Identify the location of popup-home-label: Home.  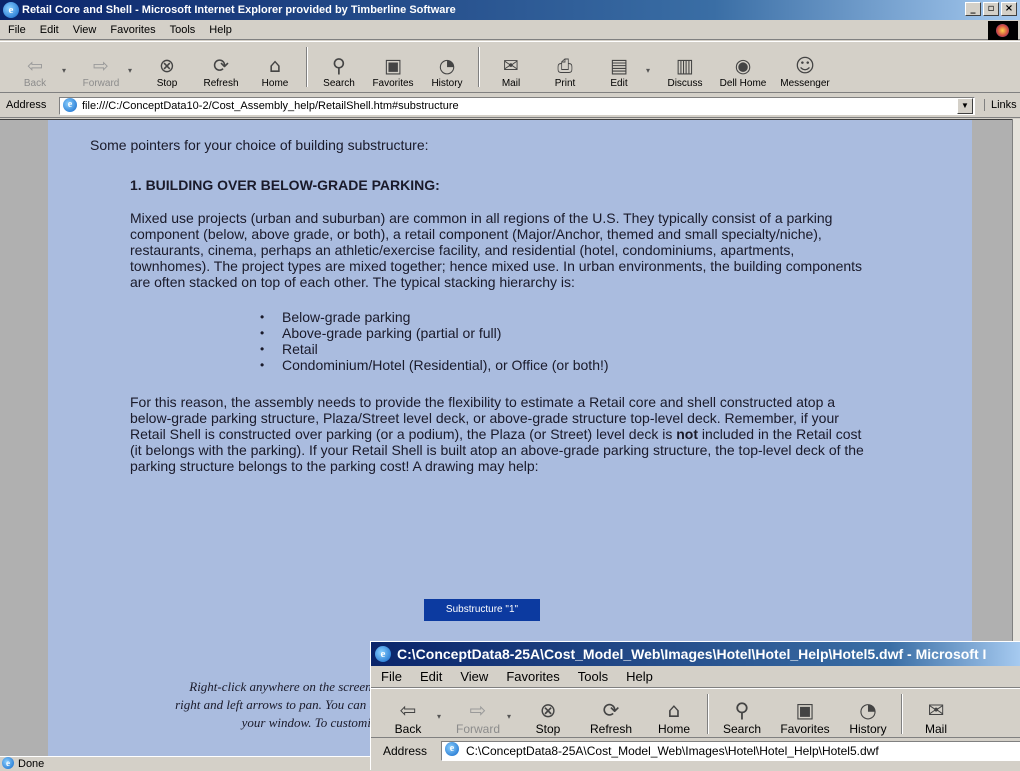
(673, 729).